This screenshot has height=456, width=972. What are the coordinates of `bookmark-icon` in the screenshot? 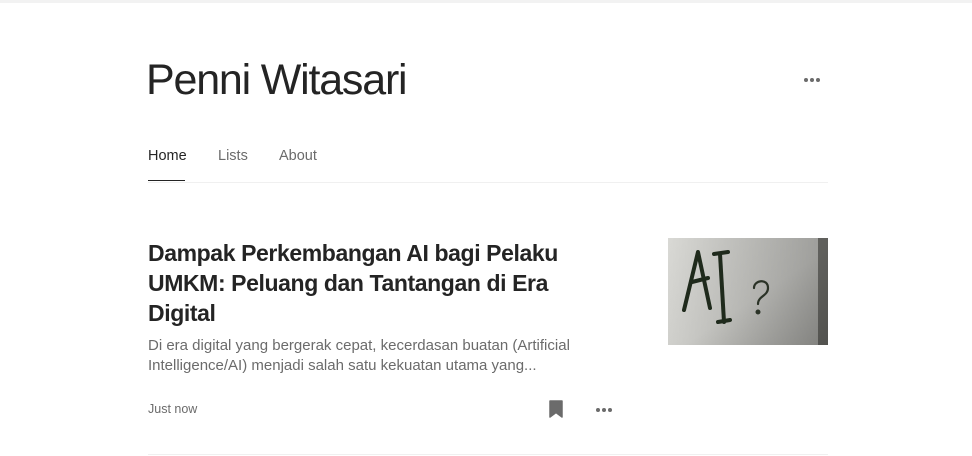 It's located at (556, 409).